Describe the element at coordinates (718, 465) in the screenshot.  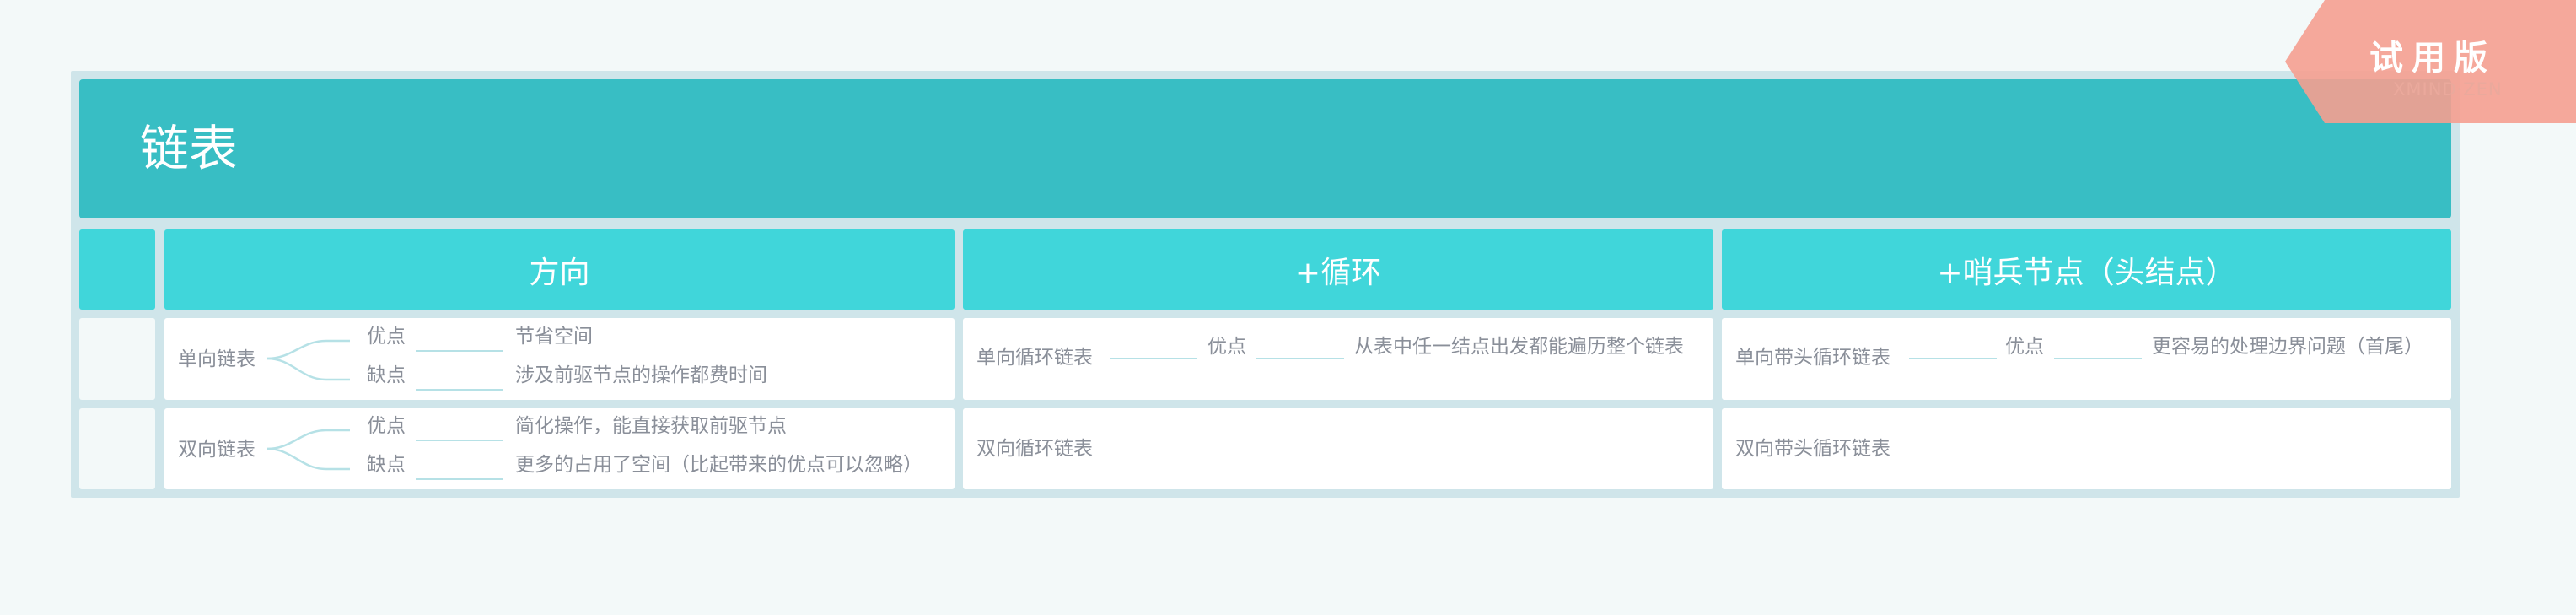
I see `topic-node: 更多的占用了空间（比起带来的优点可以忽略）` at that location.